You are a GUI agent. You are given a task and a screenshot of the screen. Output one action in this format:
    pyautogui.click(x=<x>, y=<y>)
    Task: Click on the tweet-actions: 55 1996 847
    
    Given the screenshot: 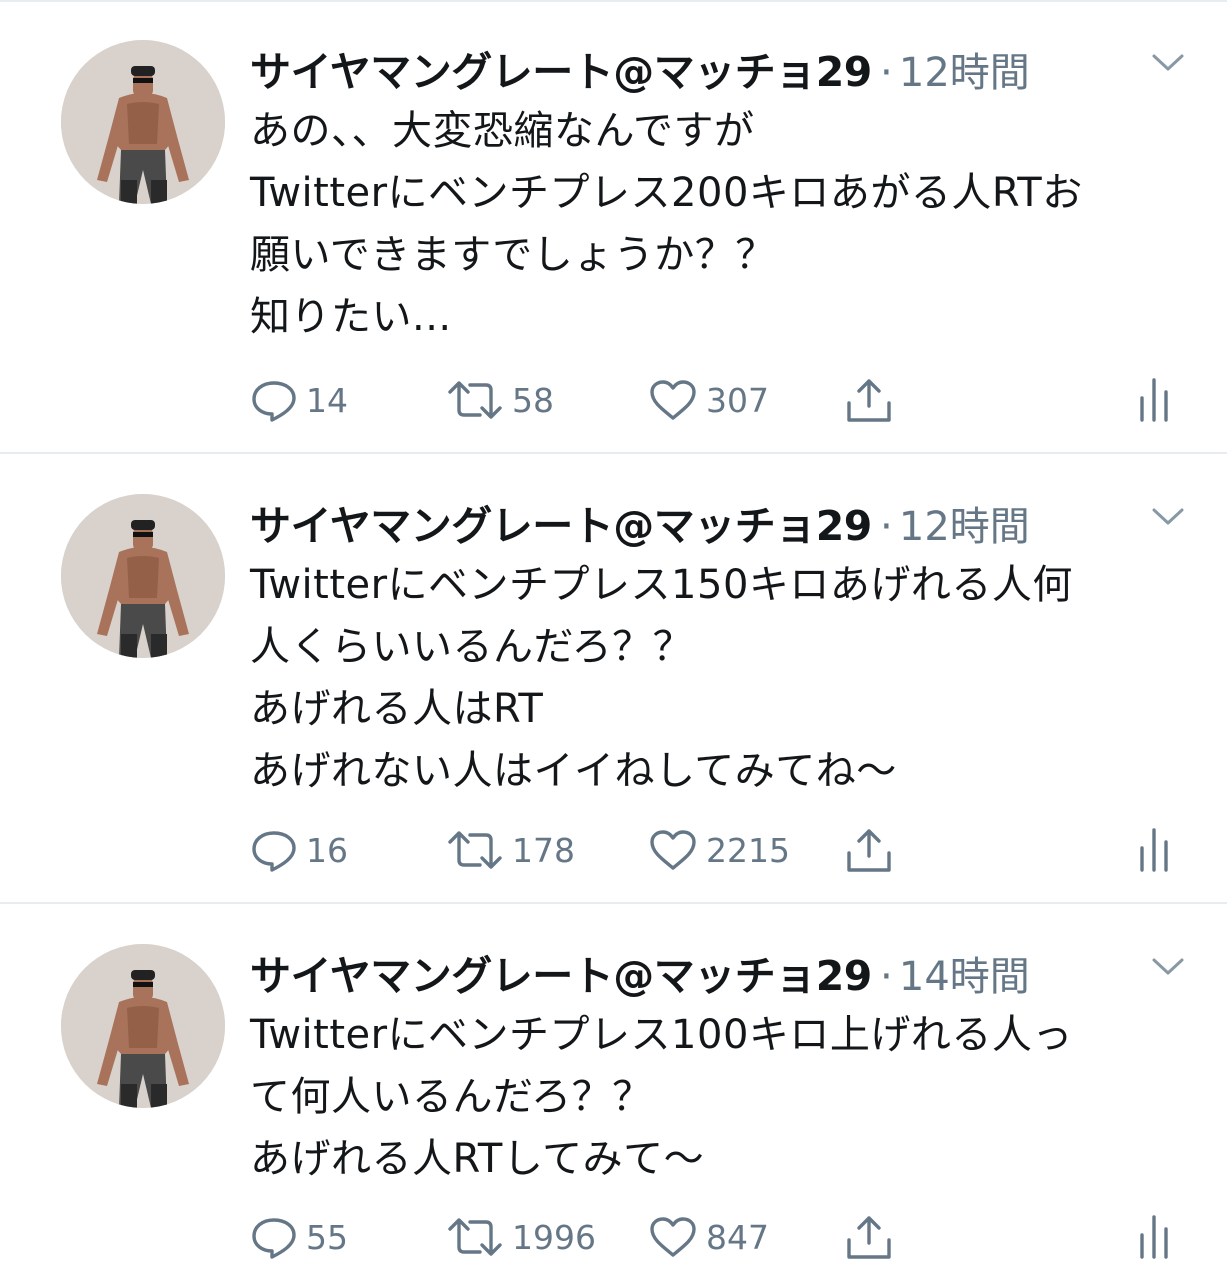 What is the action you would take?
    pyautogui.click(x=730, y=1237)
    